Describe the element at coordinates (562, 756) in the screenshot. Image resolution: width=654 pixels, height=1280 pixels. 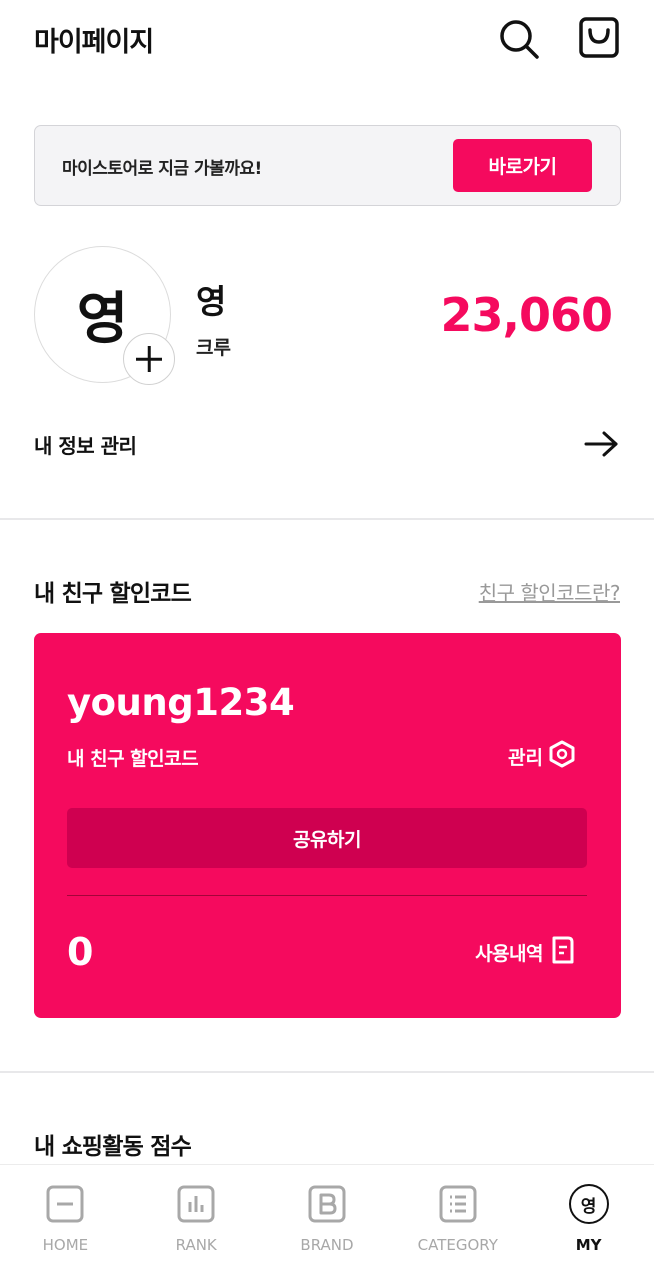
I see `settings-hex-icon` at that location.